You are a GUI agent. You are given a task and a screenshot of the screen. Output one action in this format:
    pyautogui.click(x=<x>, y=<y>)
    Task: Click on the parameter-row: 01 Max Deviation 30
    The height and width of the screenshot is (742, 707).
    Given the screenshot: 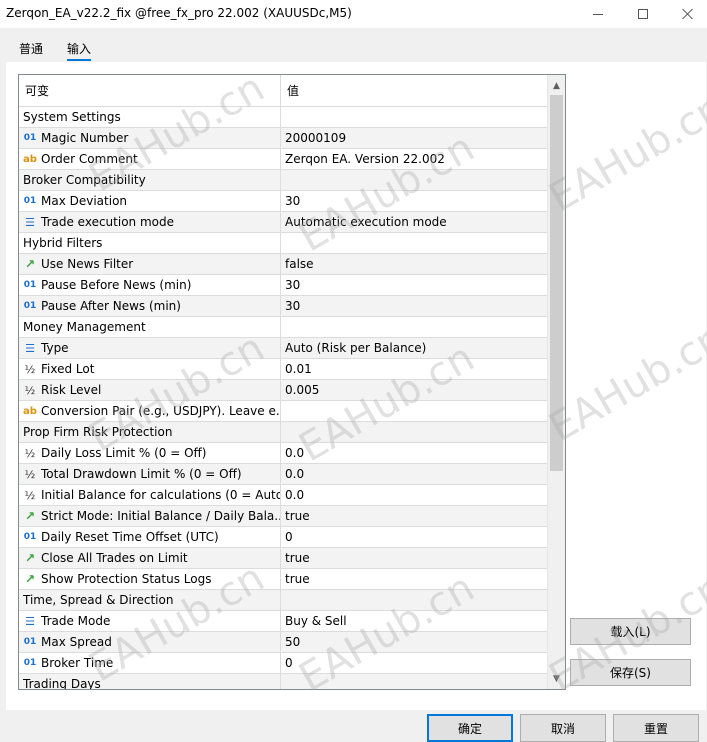 What is the action you would take?
    pyautogui.click(x=283, y=201)
    